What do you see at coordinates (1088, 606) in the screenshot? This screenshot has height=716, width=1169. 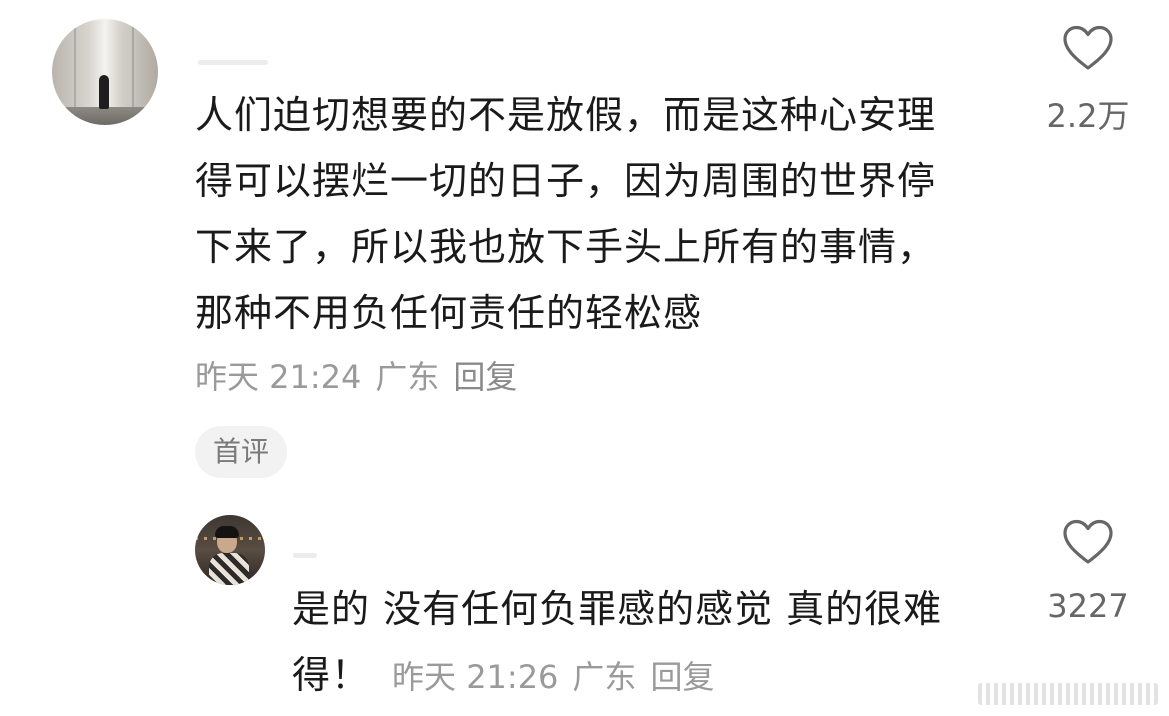 I see `reply-comment-like-count: 3227` at bounding box center [1088, 606].